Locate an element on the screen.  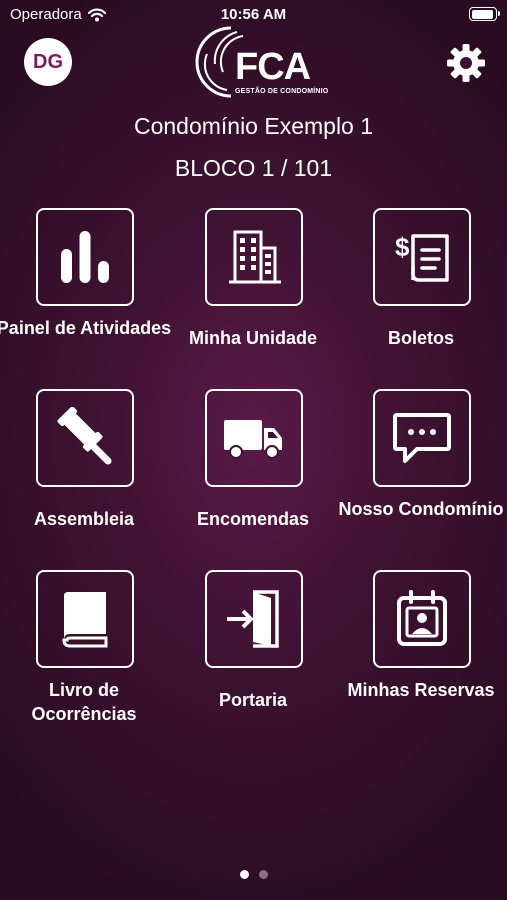
avatar: DG is located at coordinates (48, 62).